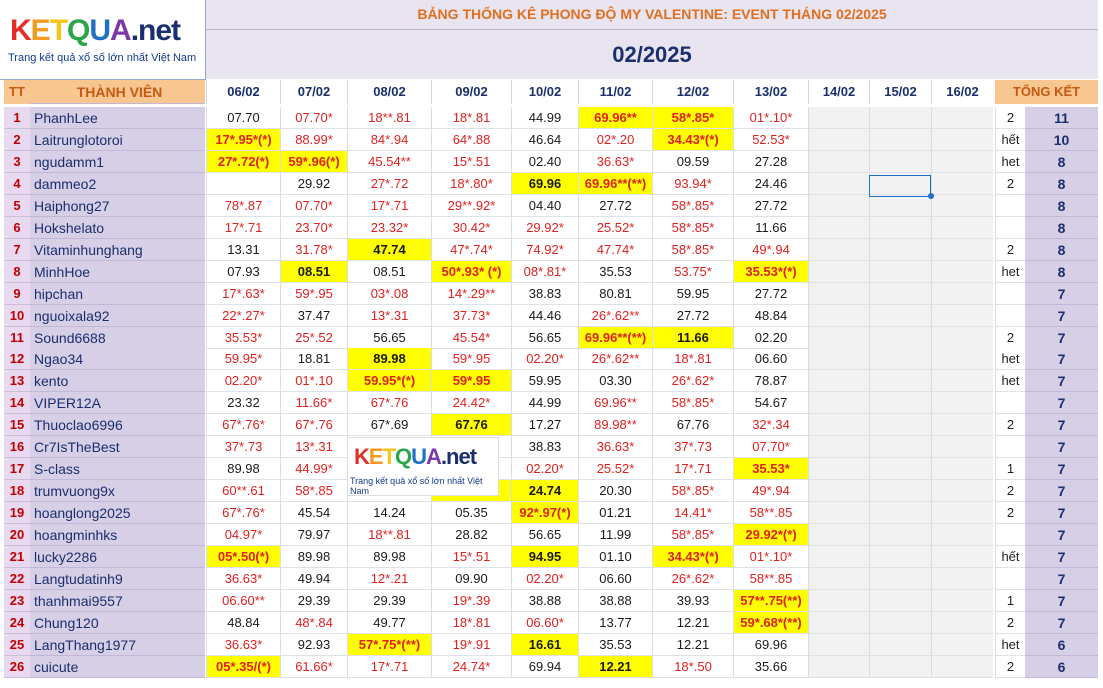 Image resolution: width=1103 pixels, height=688 pixels. What do you see at coordinates (389, 294) in the screenshot?
I see `prediction-cell: 03*.08` at bounding box center [389, 294].